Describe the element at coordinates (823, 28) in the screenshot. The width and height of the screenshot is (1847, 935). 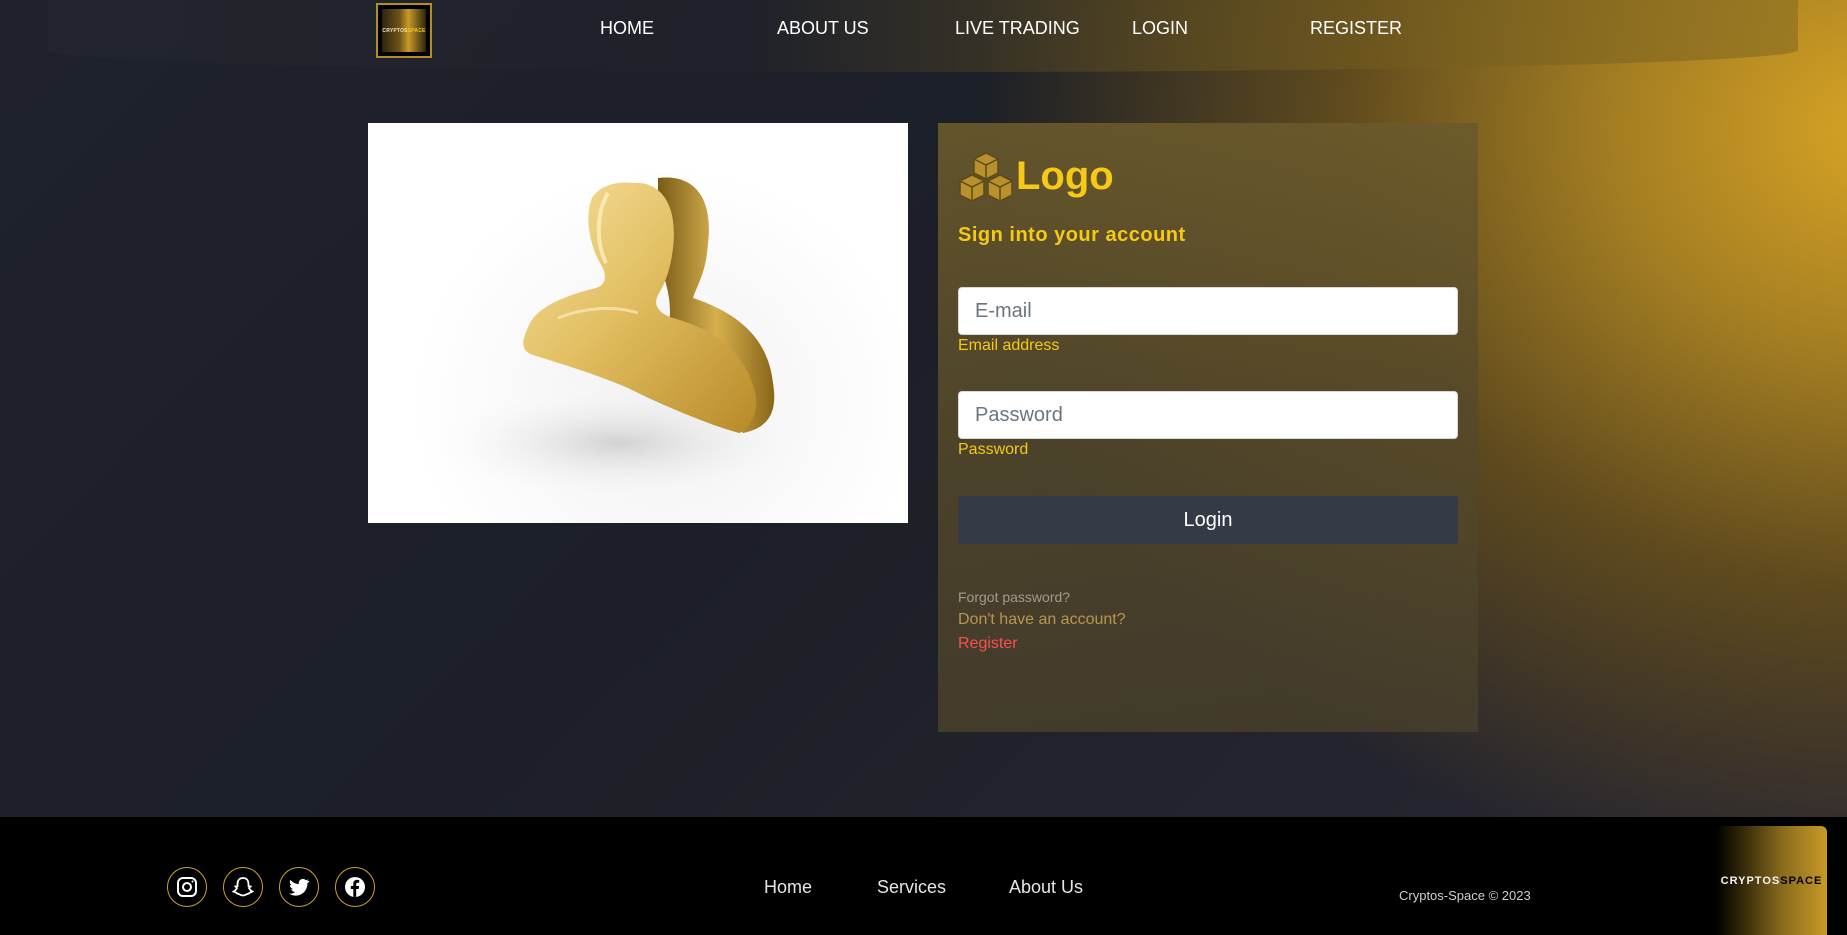
I see `nav-about-us: ABOUT US` at that location.